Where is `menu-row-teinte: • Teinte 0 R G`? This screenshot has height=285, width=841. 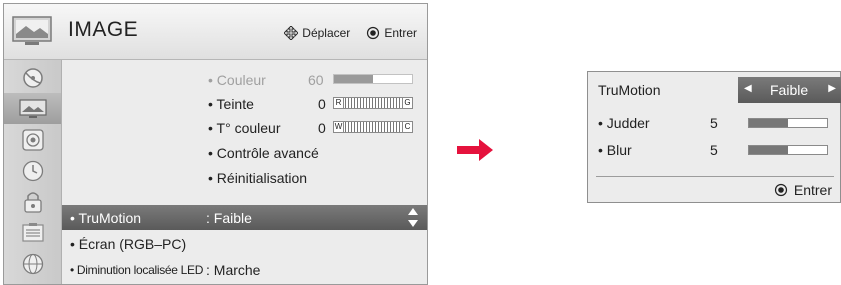
menu-row-teinte: • Teinte 0 R G is located at coordinates (244, 103).